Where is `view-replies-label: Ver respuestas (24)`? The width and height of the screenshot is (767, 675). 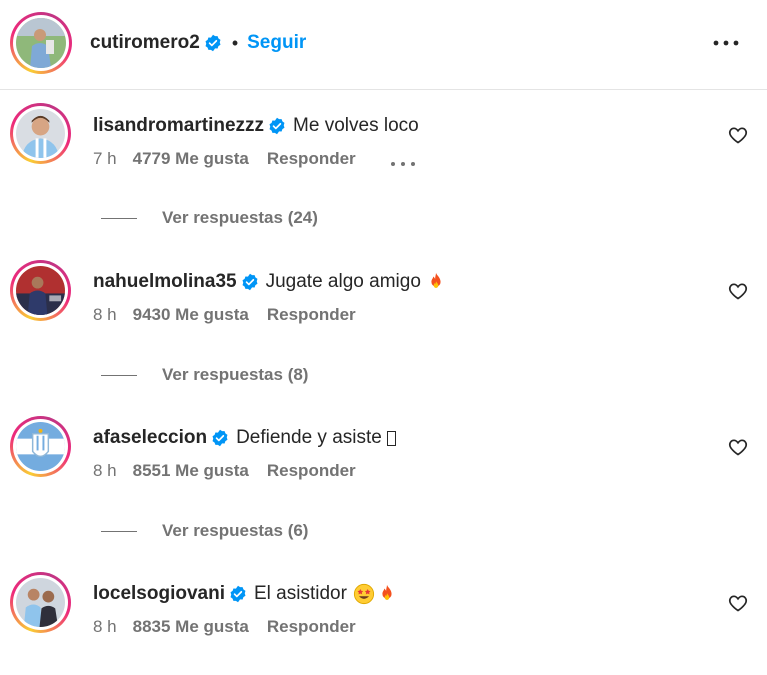
view-replies-label: Ver respuestas (24) is located at coordinates (240, 217).